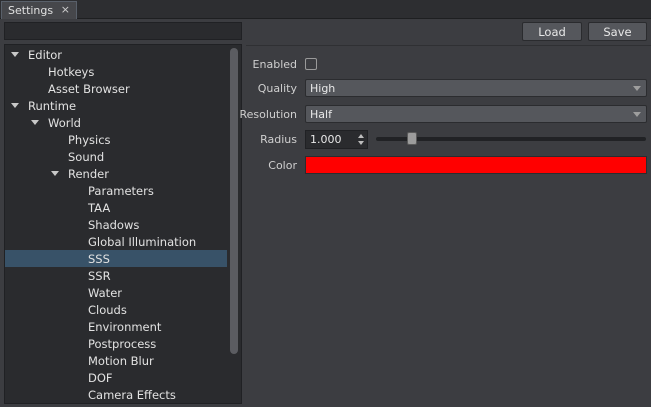  I want to click on tree-item: Editor, so click(116, 54).